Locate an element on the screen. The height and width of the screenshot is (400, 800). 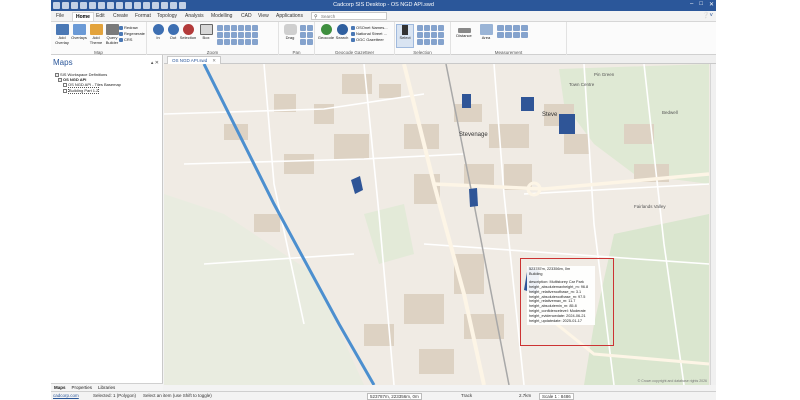
tab-cad: CAD is located at coordinates (246, 16).